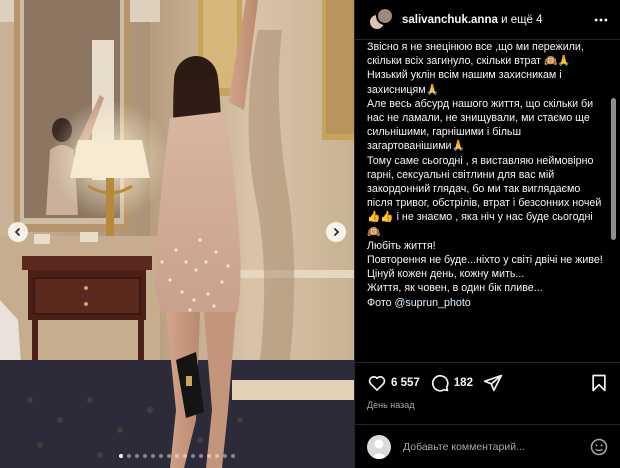 The height and width of the screenshot is (468, 620). What do you see at coordinates (440, 383) in the screenshot?
I see `comment-icon` at bounding box center [440, 383].